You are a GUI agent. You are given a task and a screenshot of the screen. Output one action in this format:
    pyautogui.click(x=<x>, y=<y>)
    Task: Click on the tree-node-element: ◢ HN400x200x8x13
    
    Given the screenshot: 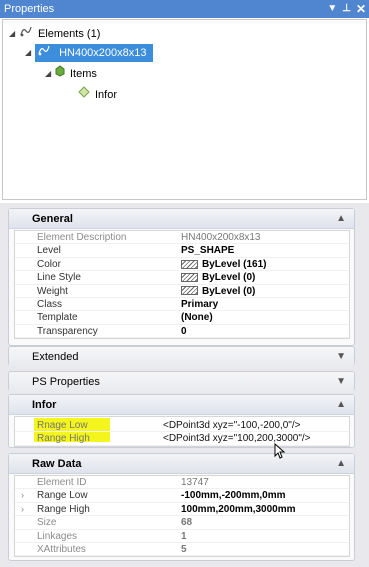 What is the action you would take?
    pyautogui.click(x=89, y=53)
    